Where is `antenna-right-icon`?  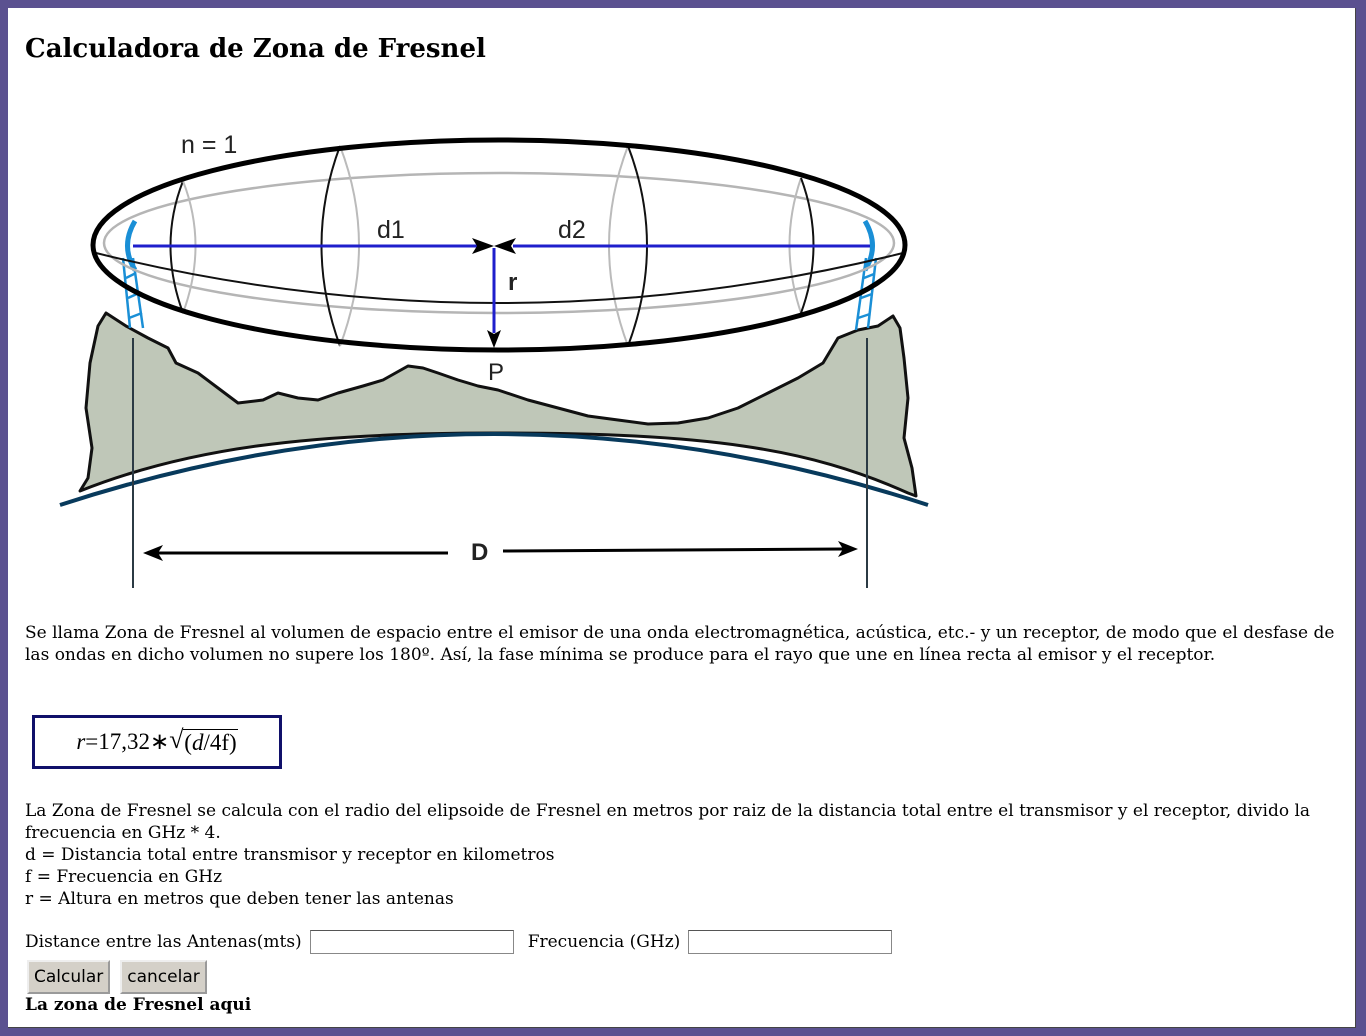
antenna-right-icon is located at coordinates (866, 275).